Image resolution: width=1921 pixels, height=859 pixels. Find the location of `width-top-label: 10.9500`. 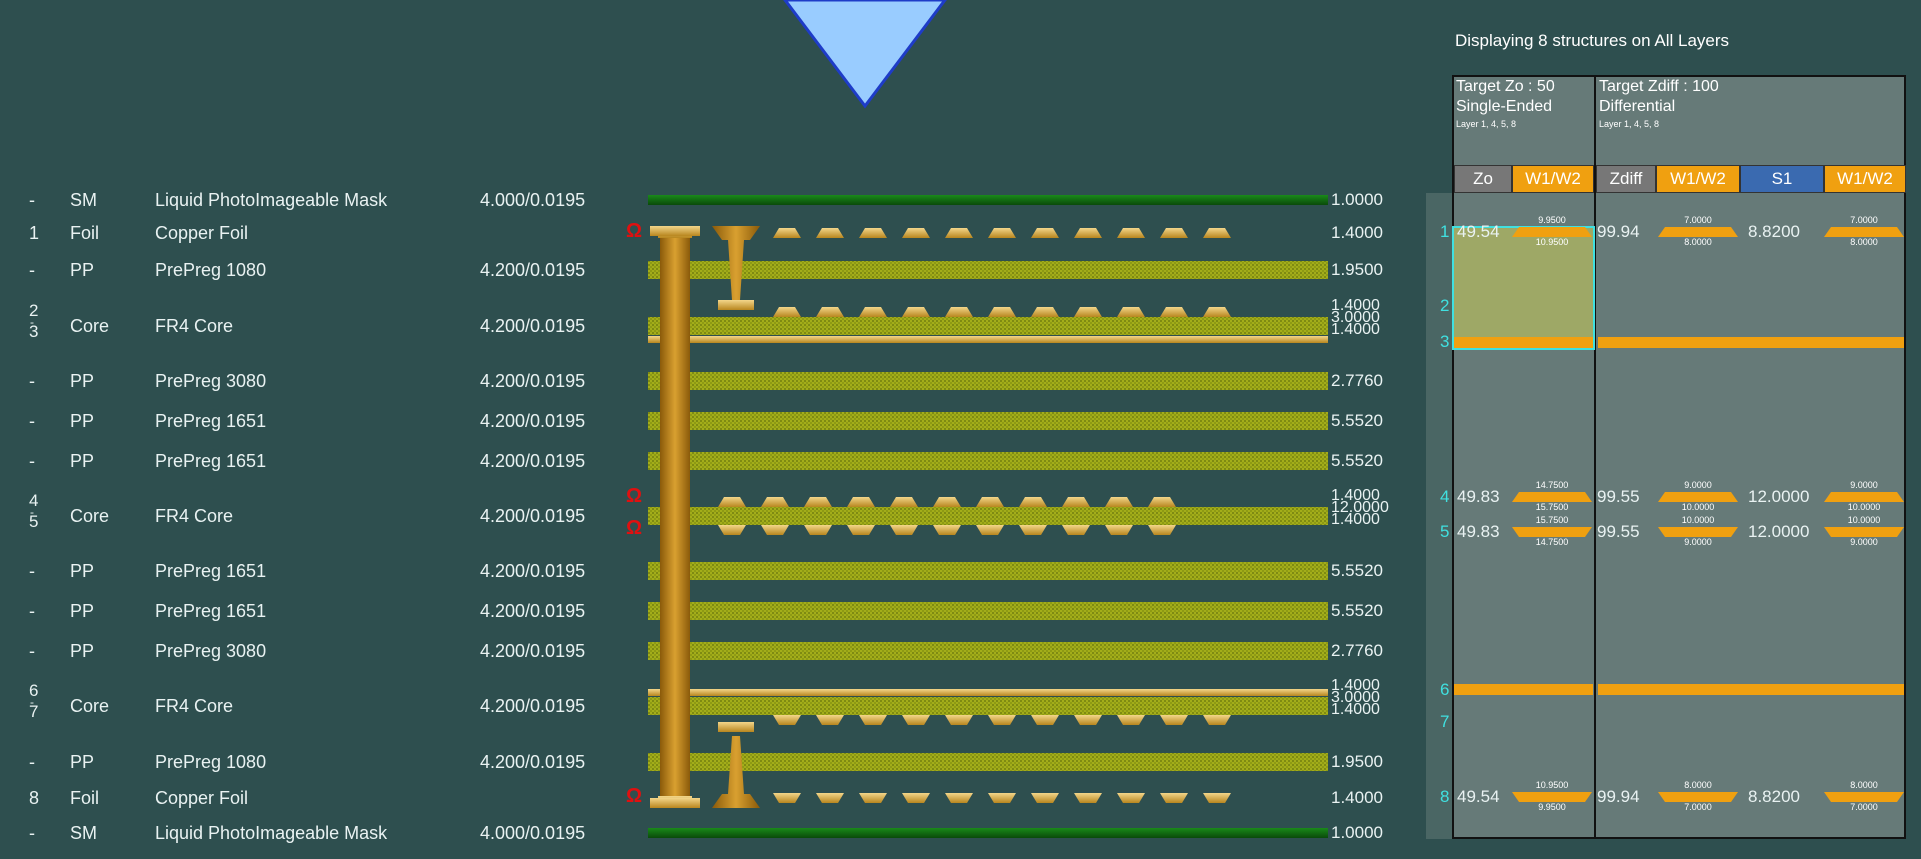

width-top-label: 10.9500 is located at coordinates (1552, 785).